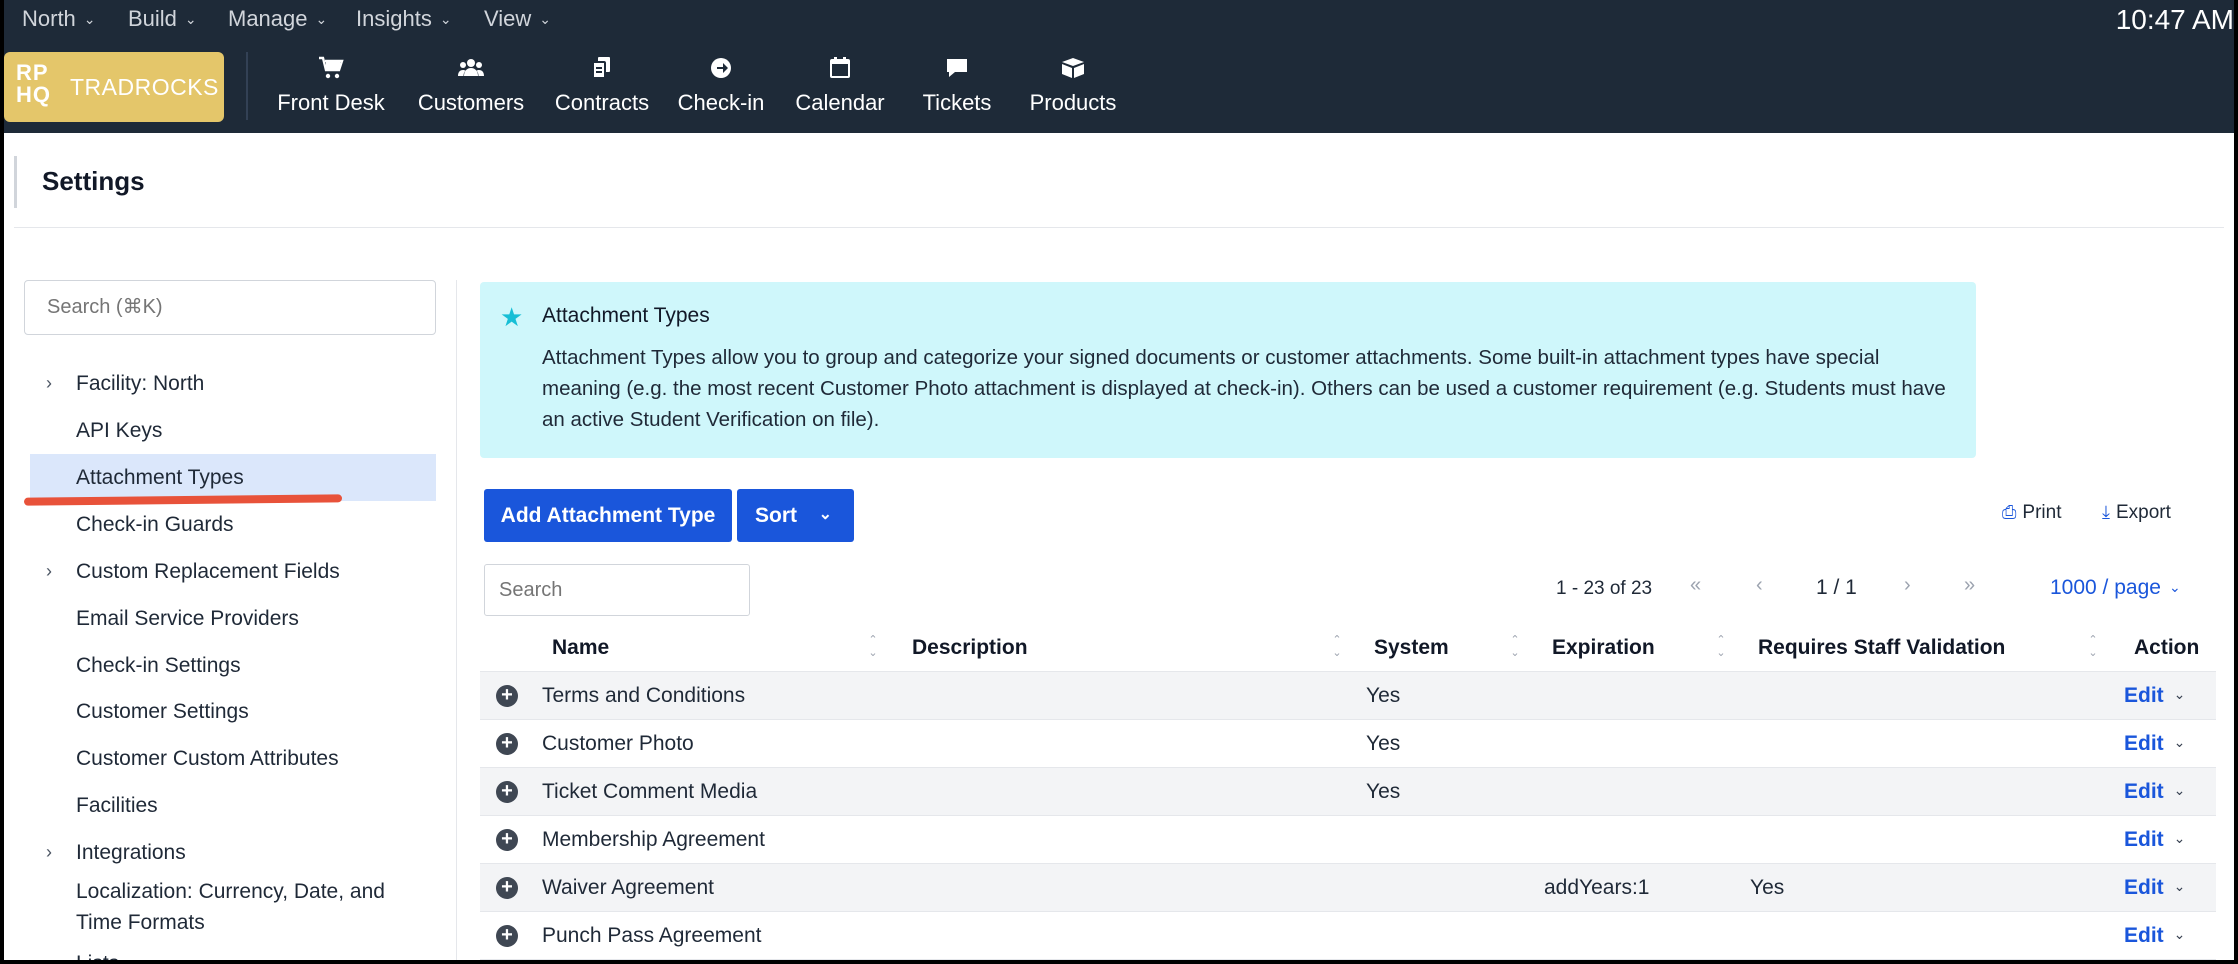 The image size is (2238, 964). I want to click on users-icon, so click(471, 70).